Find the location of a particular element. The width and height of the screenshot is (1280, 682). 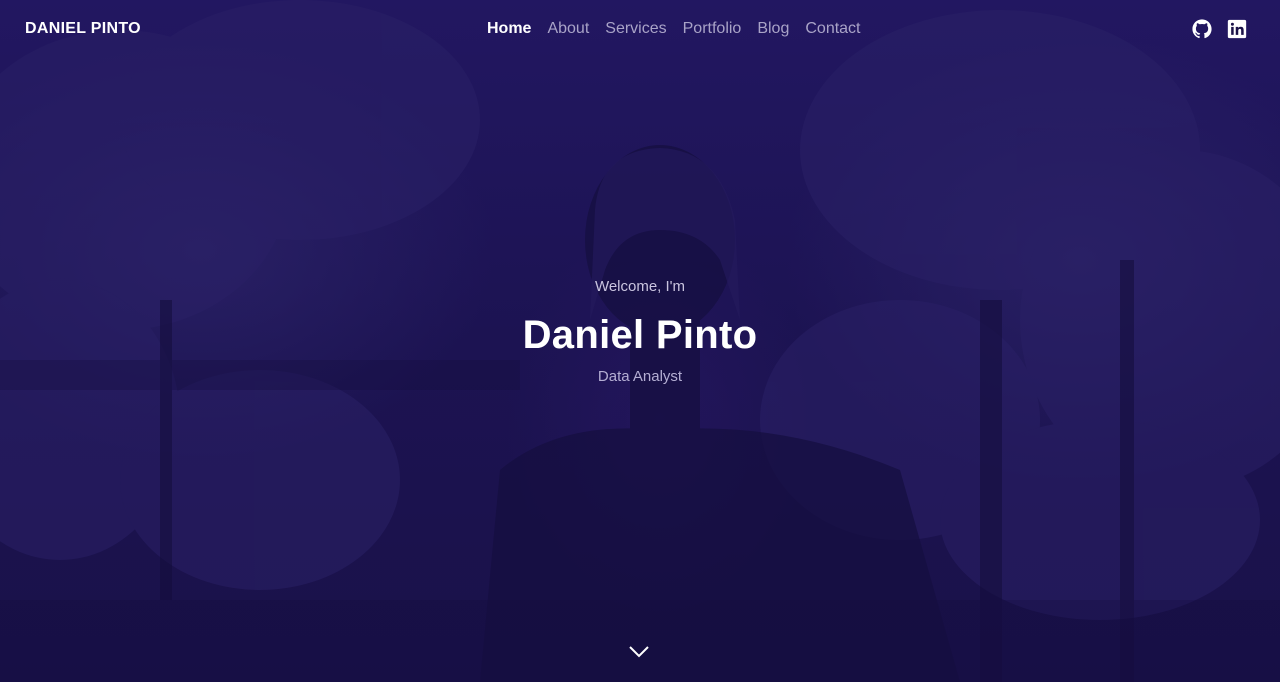

github-icon is located at coordinates (1202, 29).